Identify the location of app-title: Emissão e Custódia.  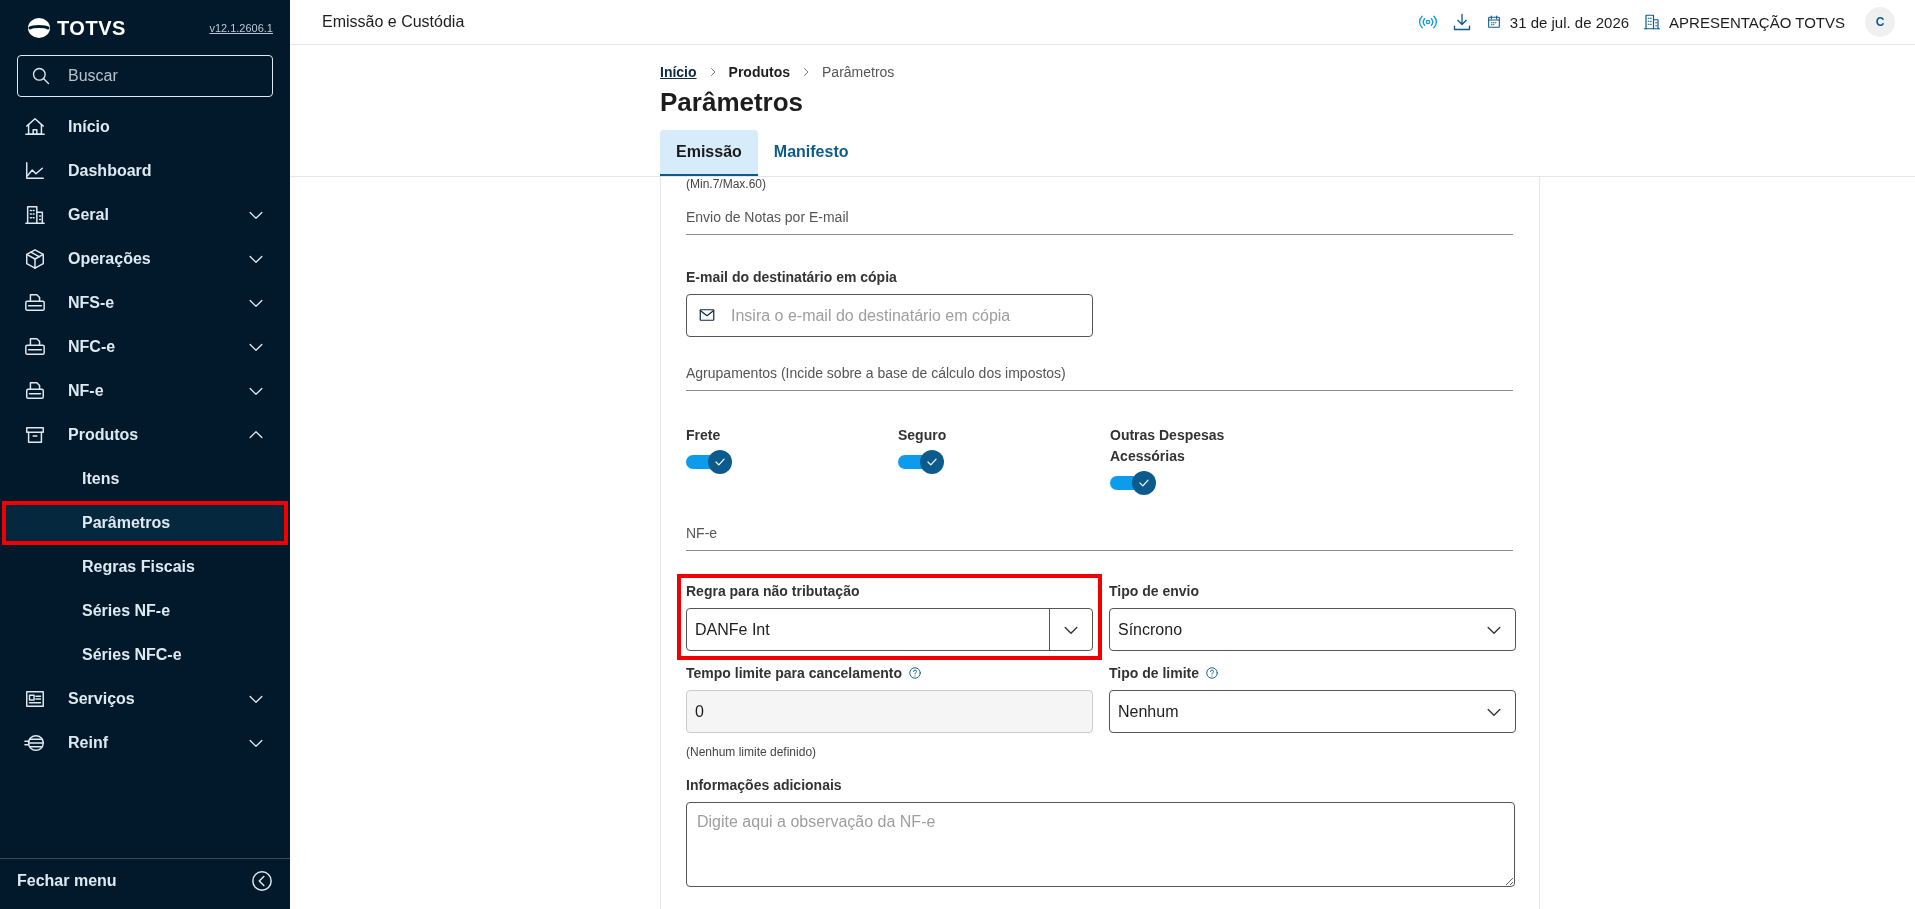
(394, 22).